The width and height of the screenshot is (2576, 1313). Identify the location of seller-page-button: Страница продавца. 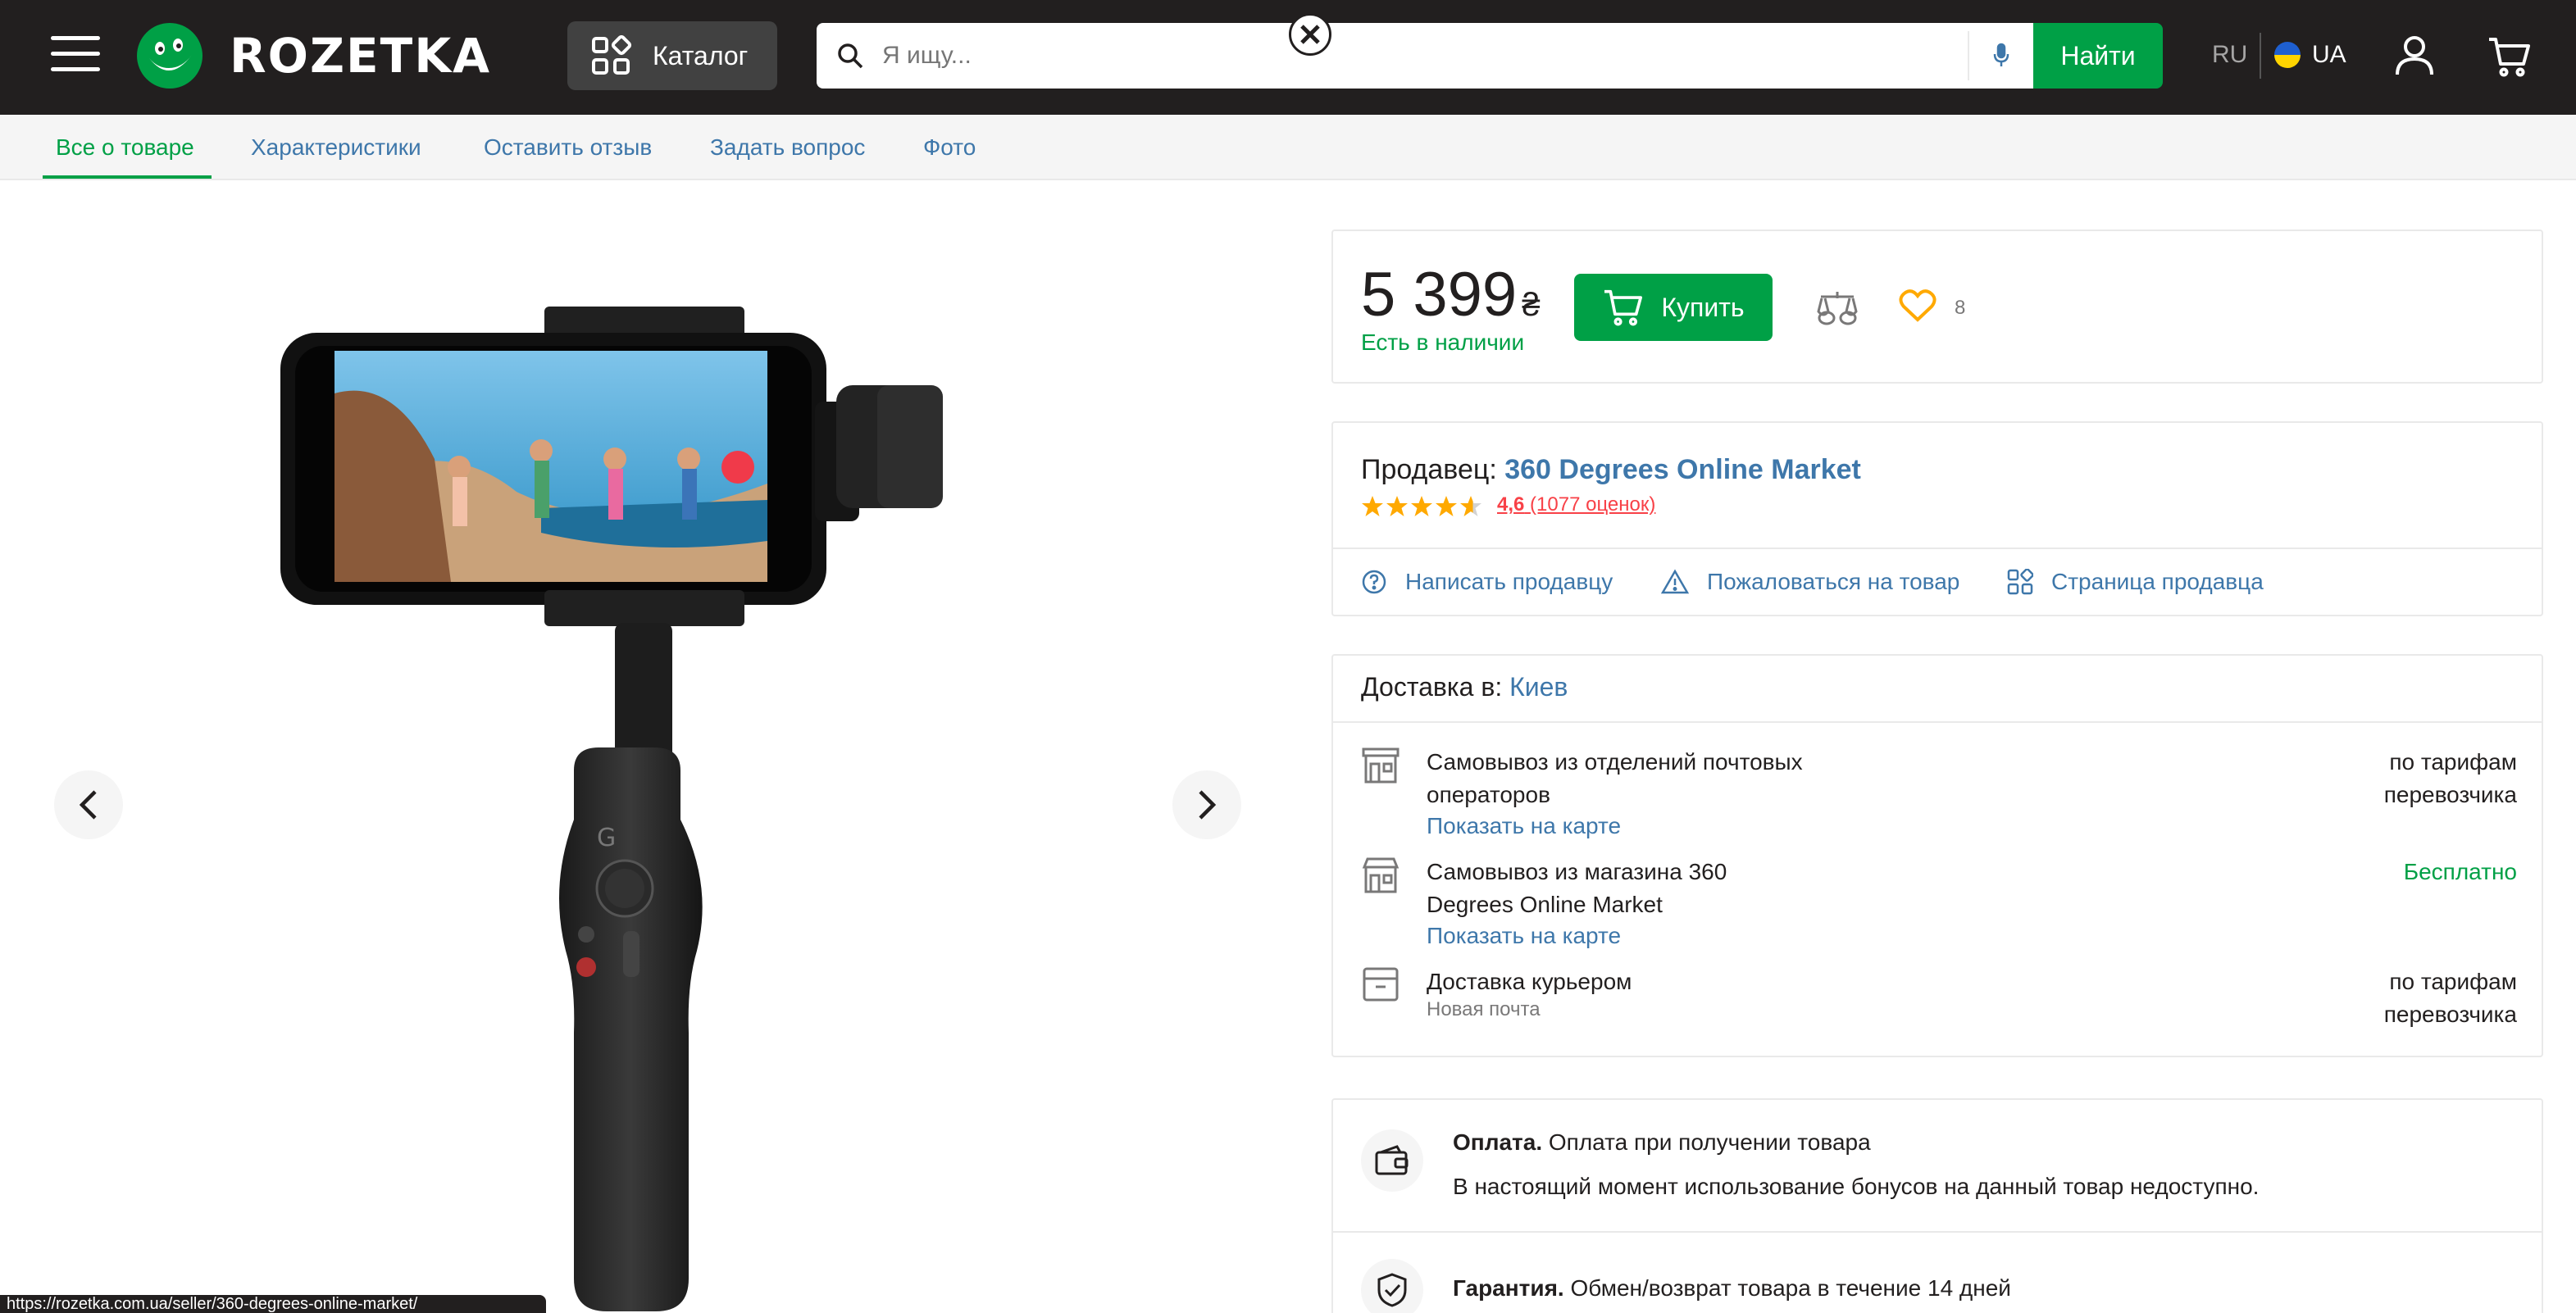
(2135, 582).